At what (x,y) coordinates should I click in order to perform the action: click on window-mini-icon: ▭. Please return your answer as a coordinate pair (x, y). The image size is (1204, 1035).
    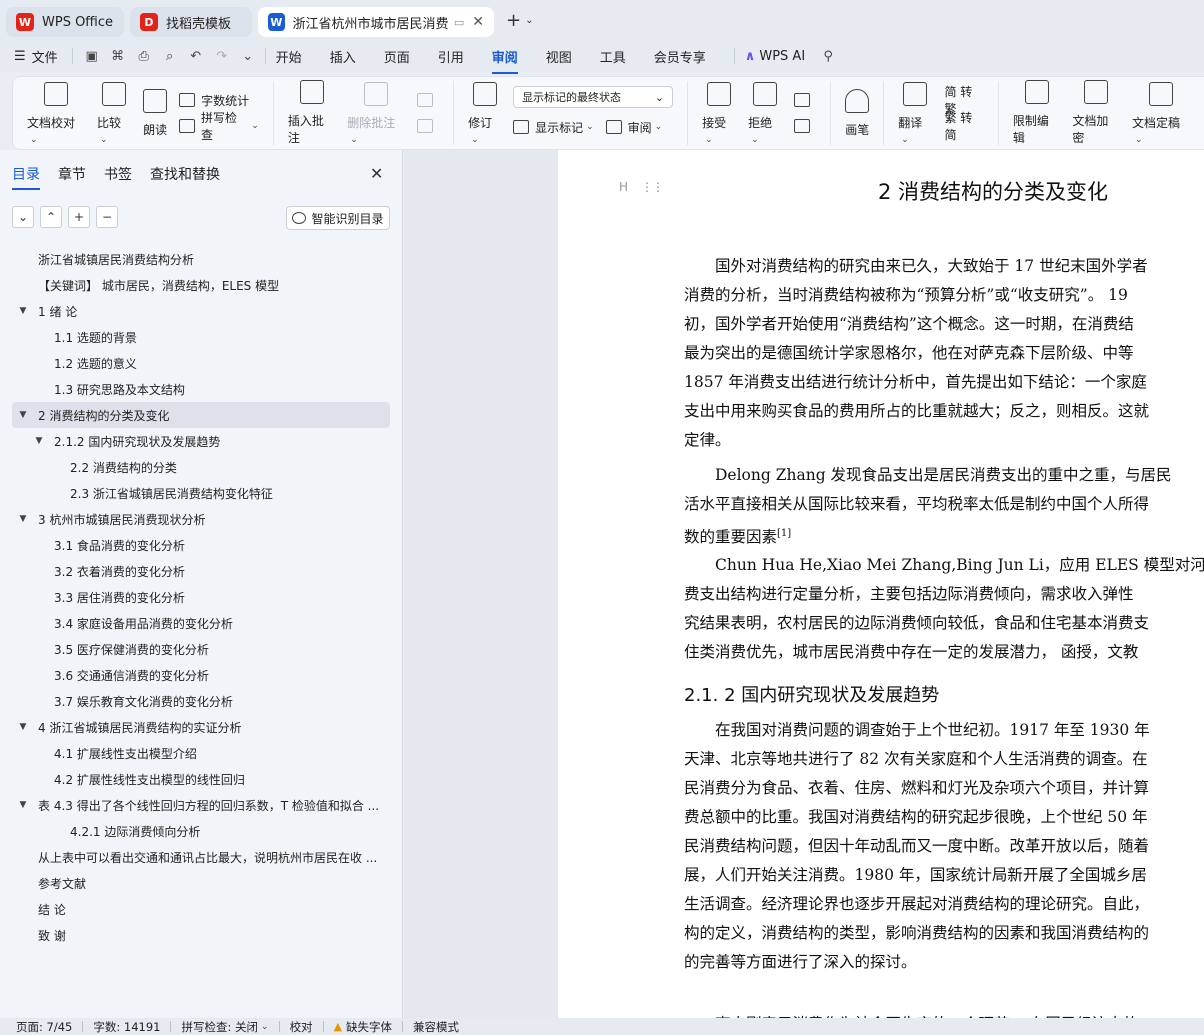
    Looking at the image, I should click on (459, 22).